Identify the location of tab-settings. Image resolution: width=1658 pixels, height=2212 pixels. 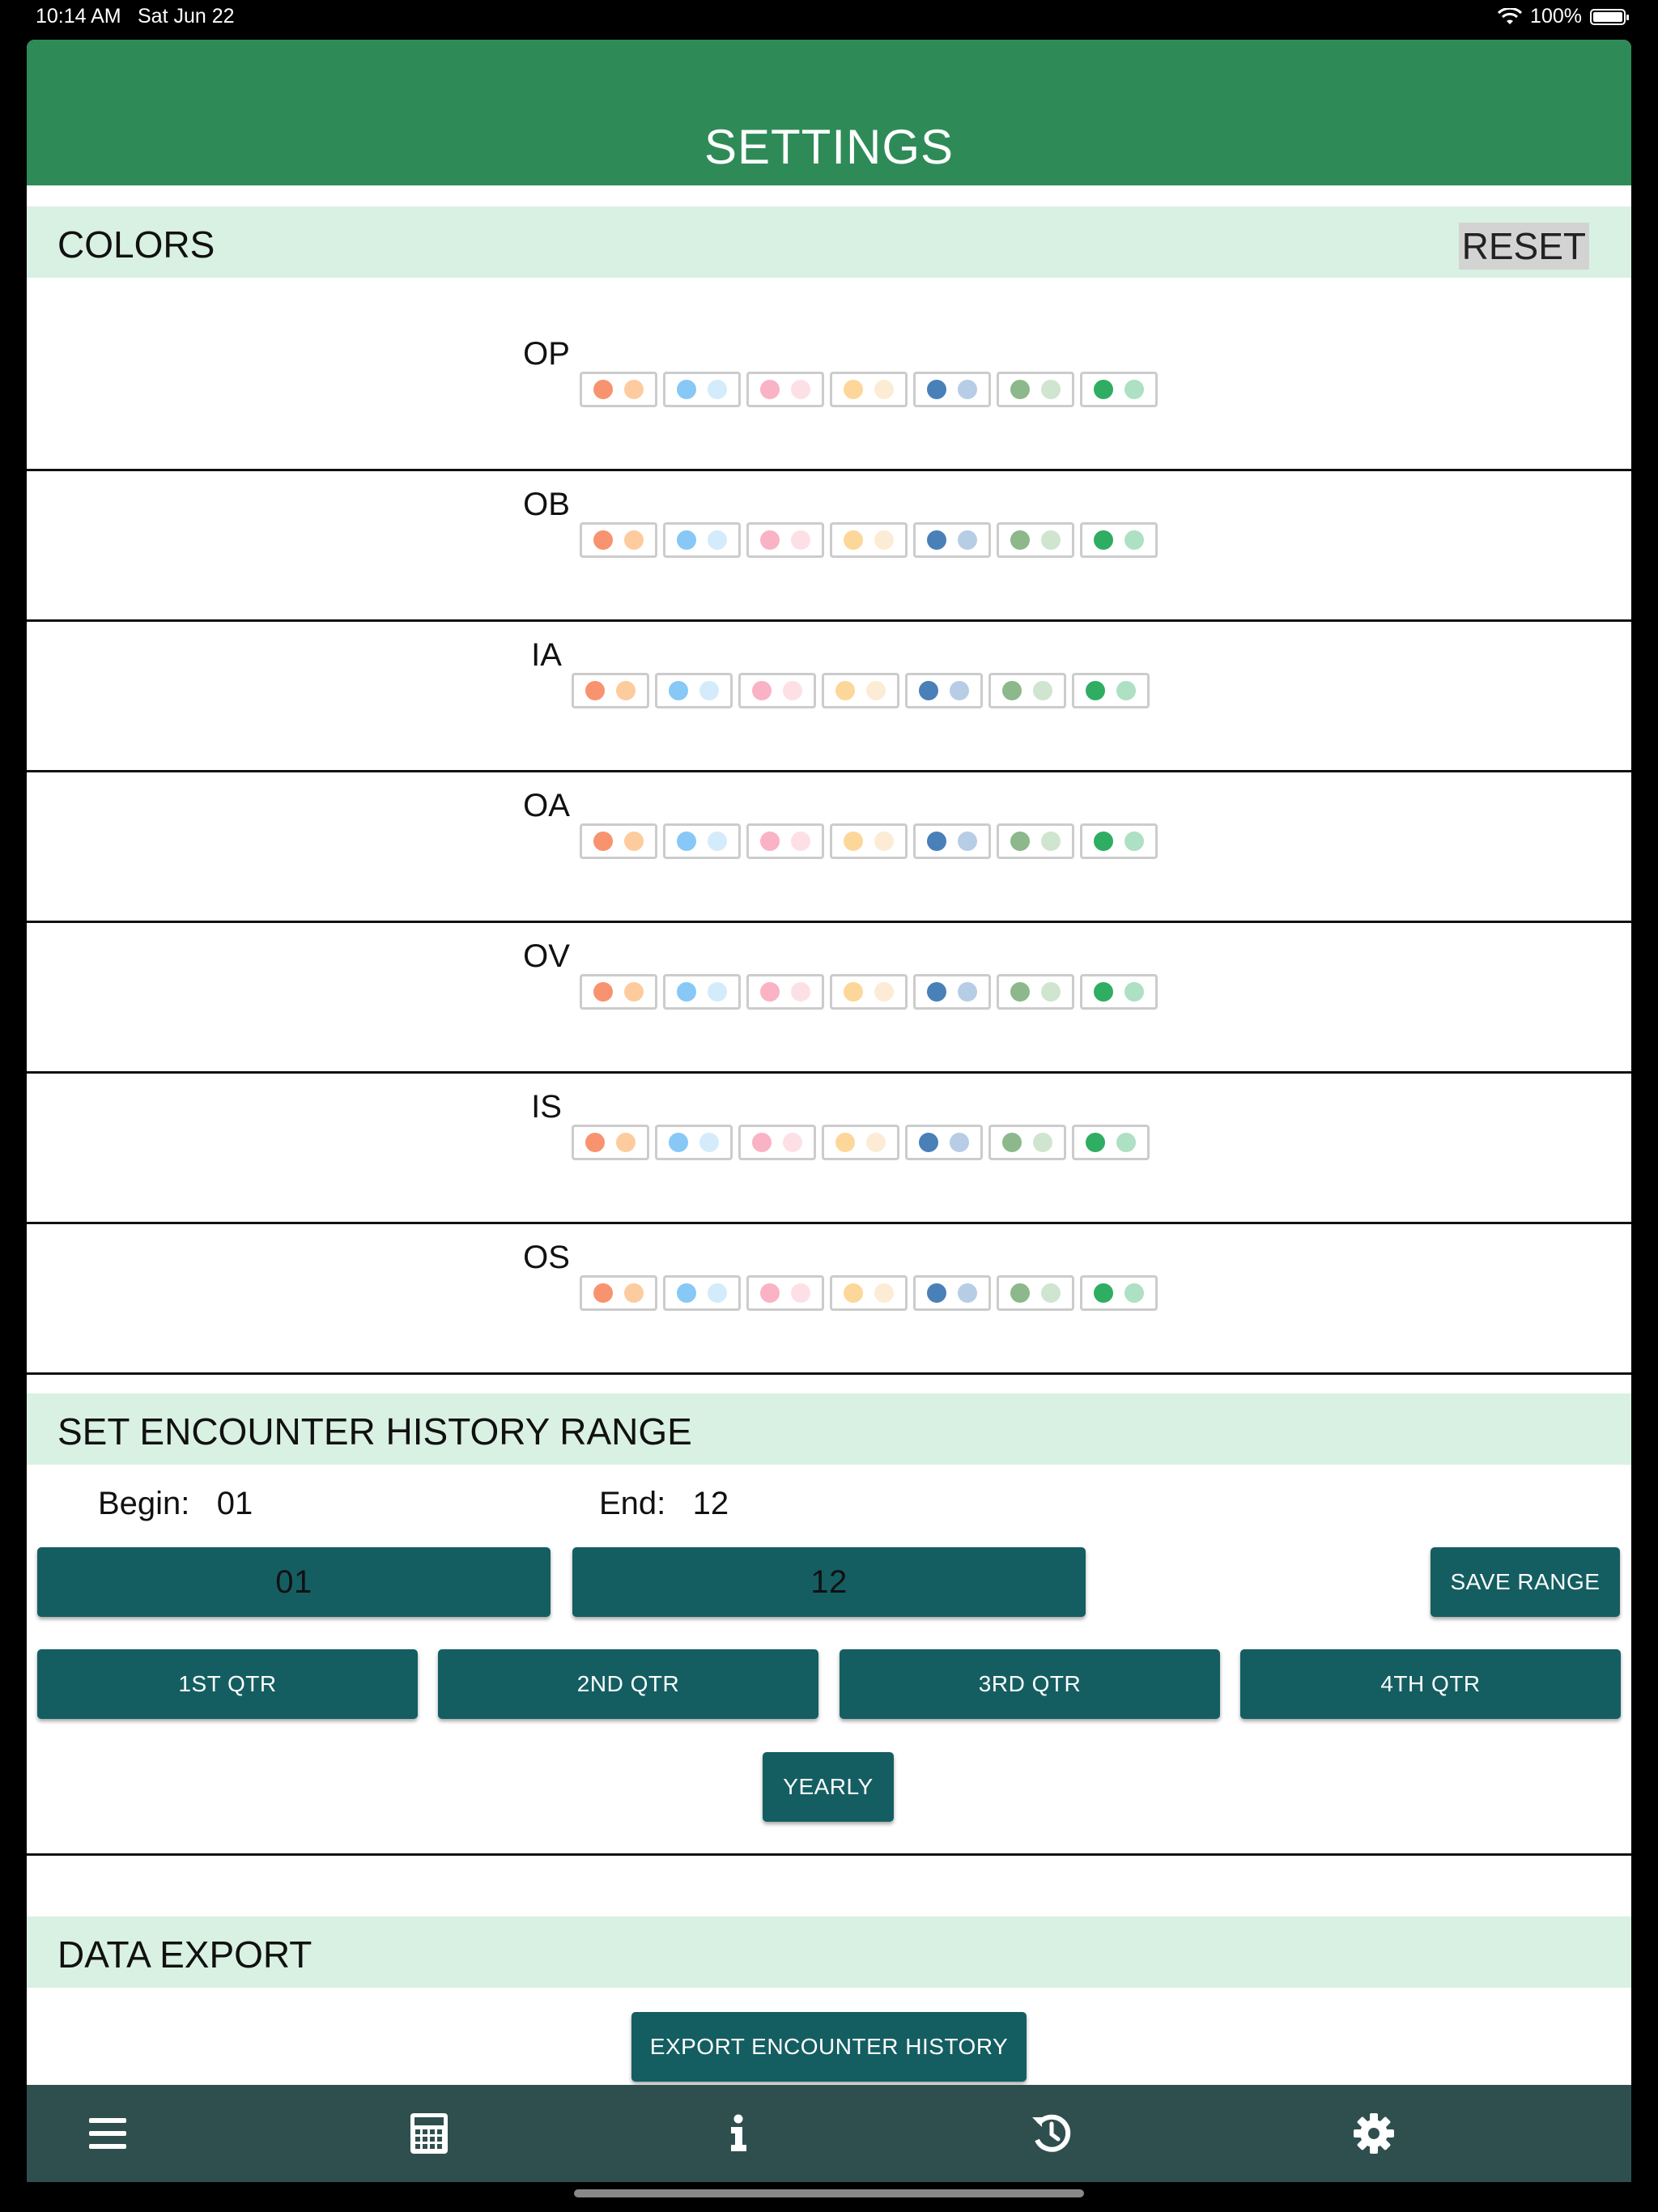
(1374, 2133).